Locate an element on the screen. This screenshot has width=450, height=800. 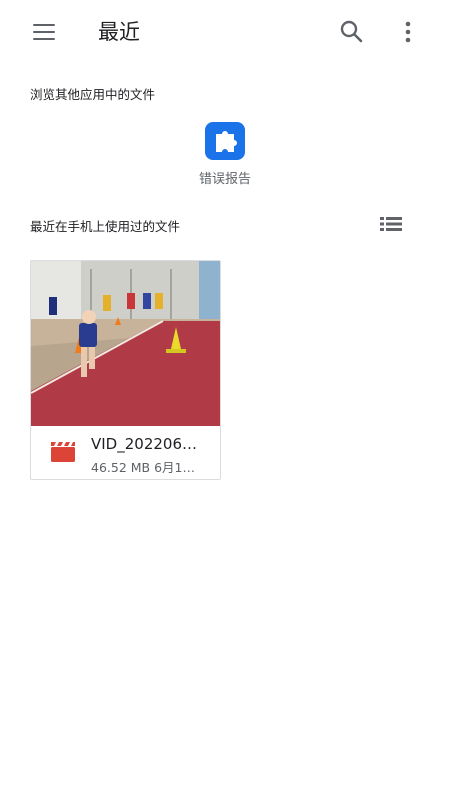
search-icon is located at coordinates (351, 31).